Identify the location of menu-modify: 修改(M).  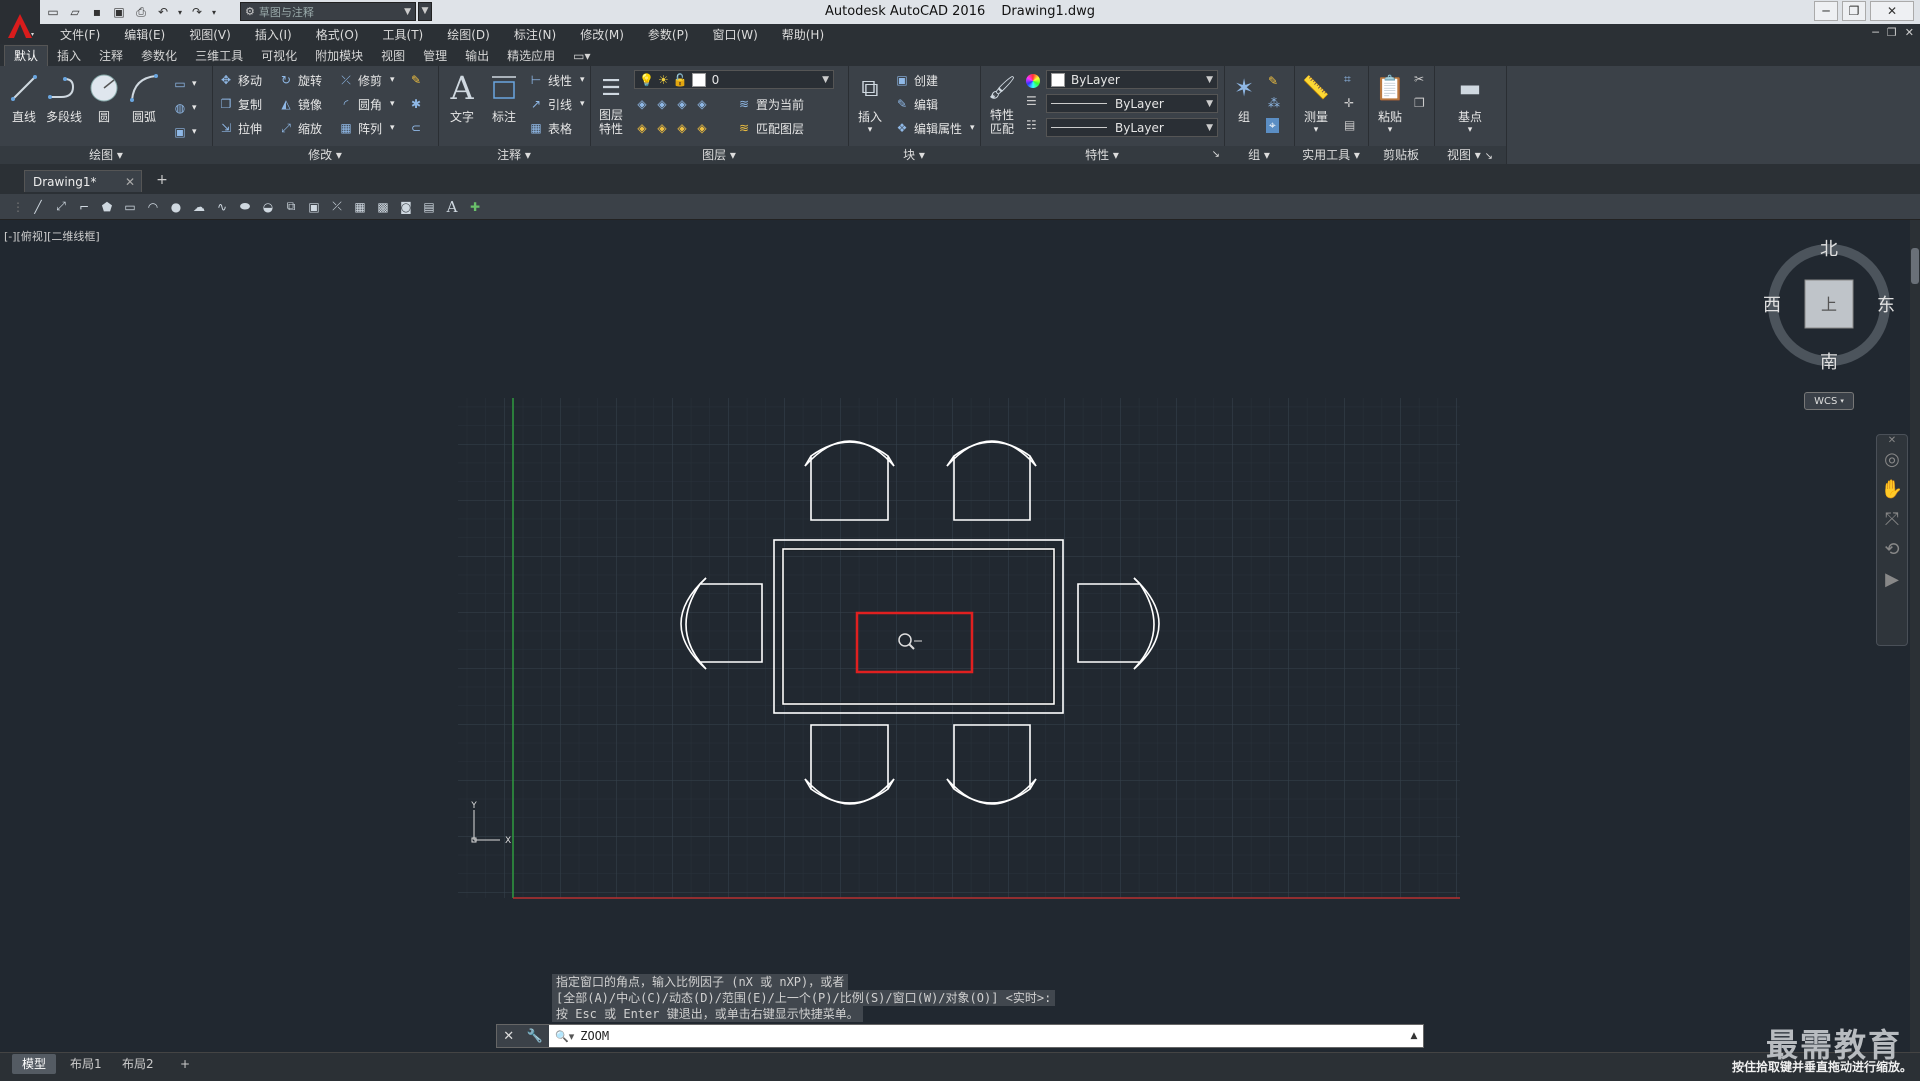
(602, 34).